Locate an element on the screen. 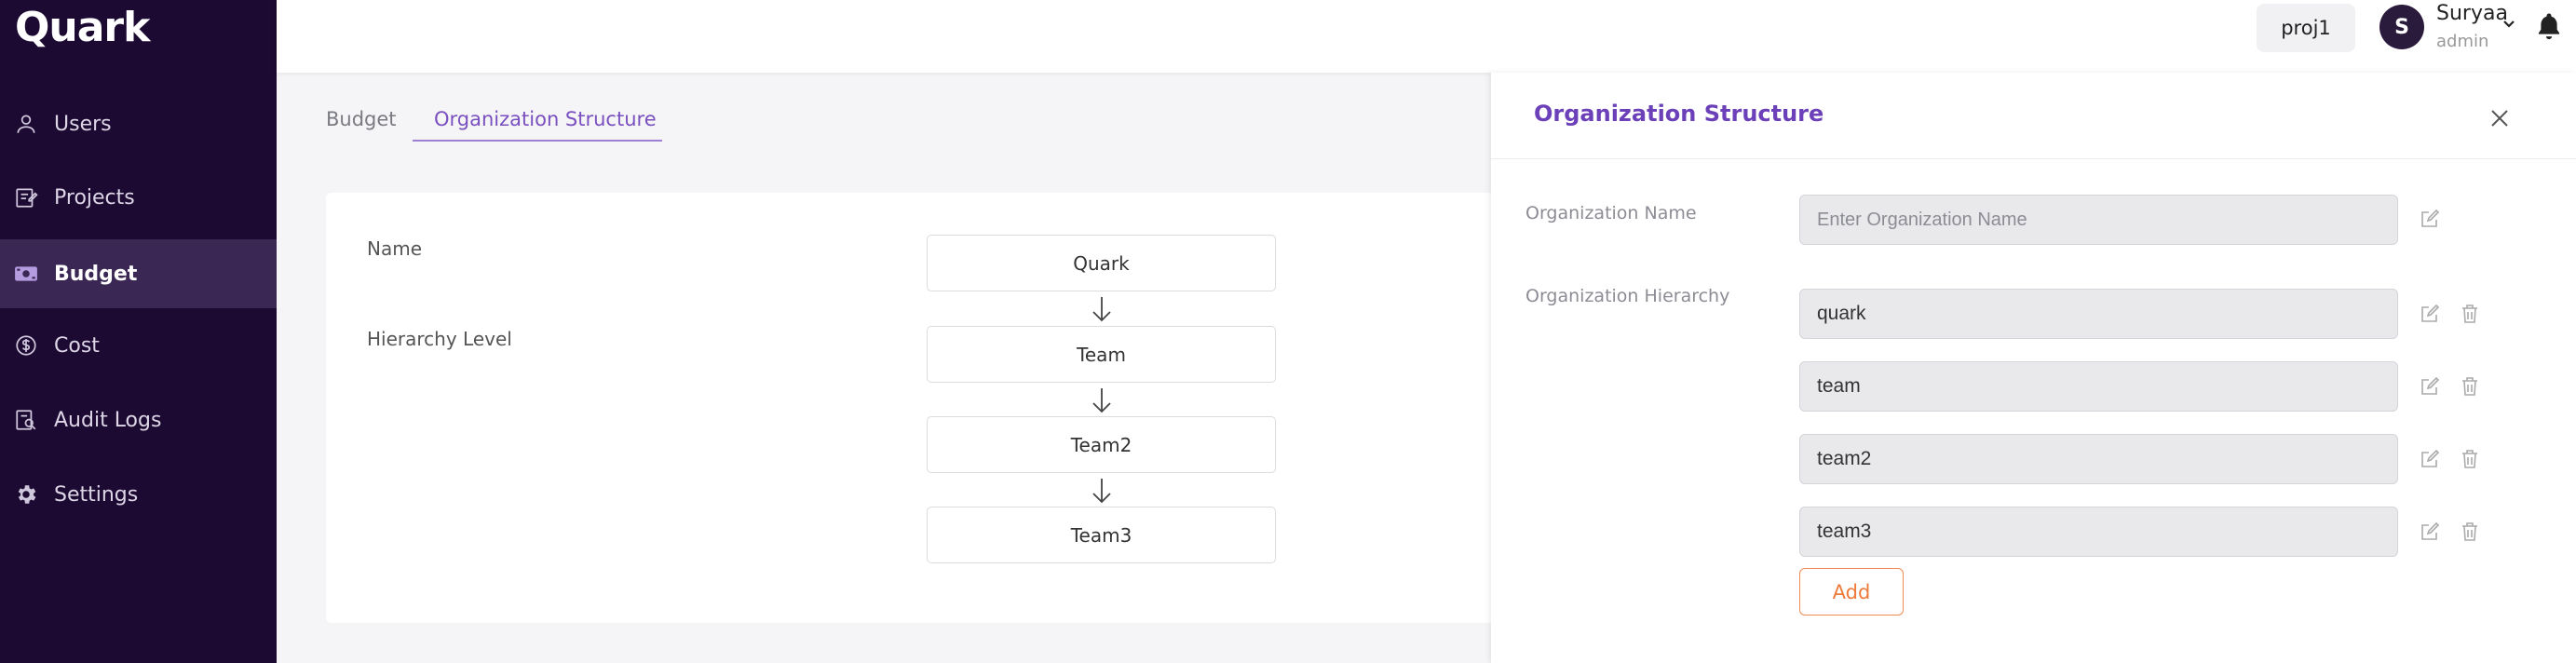 Image resolution: width=2576 pixels, height=663 pixels. sidebar-item-users: Users is located at coordinates (138, 123).